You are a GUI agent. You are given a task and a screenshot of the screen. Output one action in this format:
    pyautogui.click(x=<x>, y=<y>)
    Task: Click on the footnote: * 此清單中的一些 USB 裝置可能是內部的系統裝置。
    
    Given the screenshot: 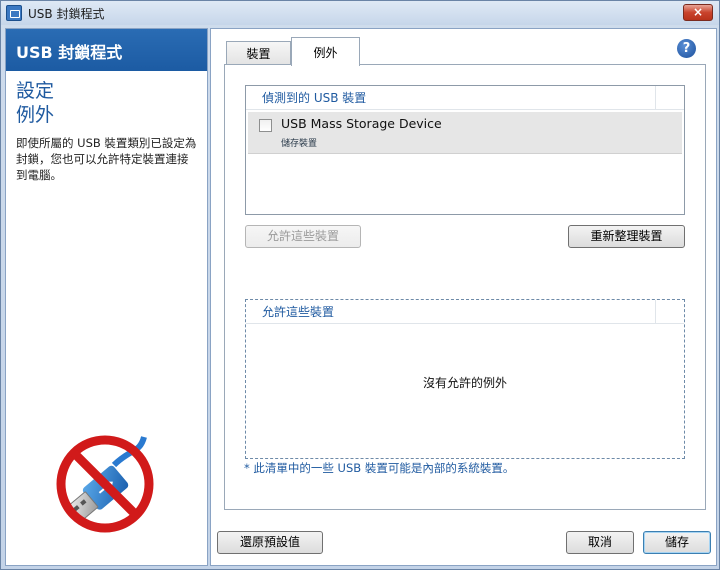 What is the action you would take?
    pyautogui.click(x=379, y=468)
    